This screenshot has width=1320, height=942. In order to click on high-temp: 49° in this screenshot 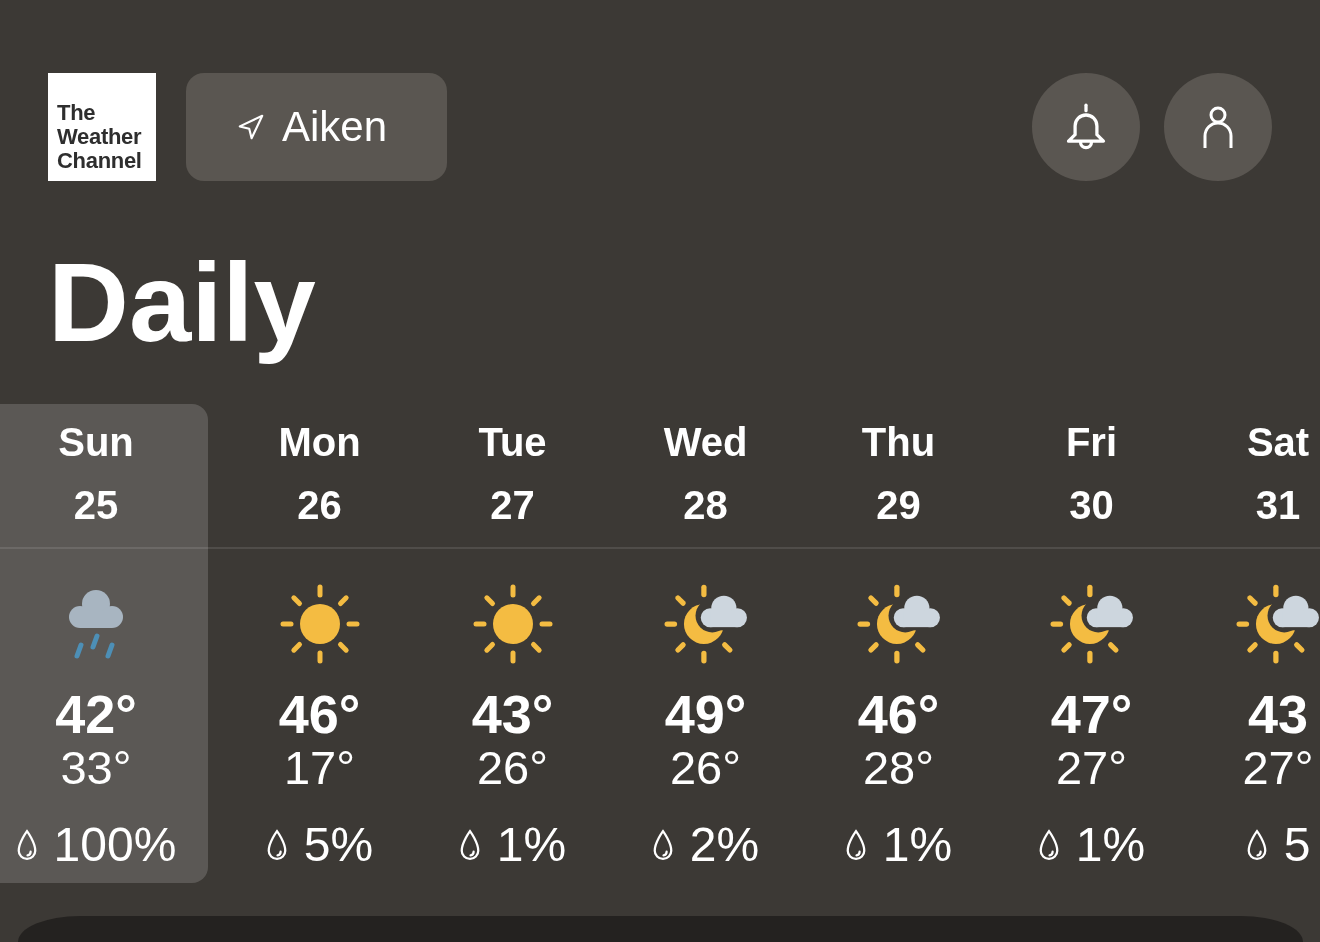, I will do `click(705, 714)`.